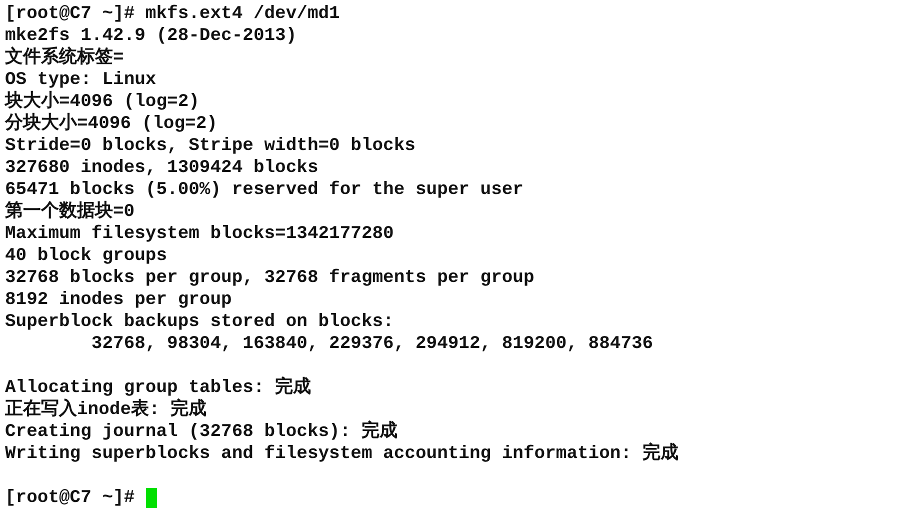 The height and width of the screenshot is (529, 921). What do you see at coordinates (264, 189) in the screenshot?
I see `terminal-line: 65471 blocks (5.00%) reserved for the super user` at bounding box center [264, 189].